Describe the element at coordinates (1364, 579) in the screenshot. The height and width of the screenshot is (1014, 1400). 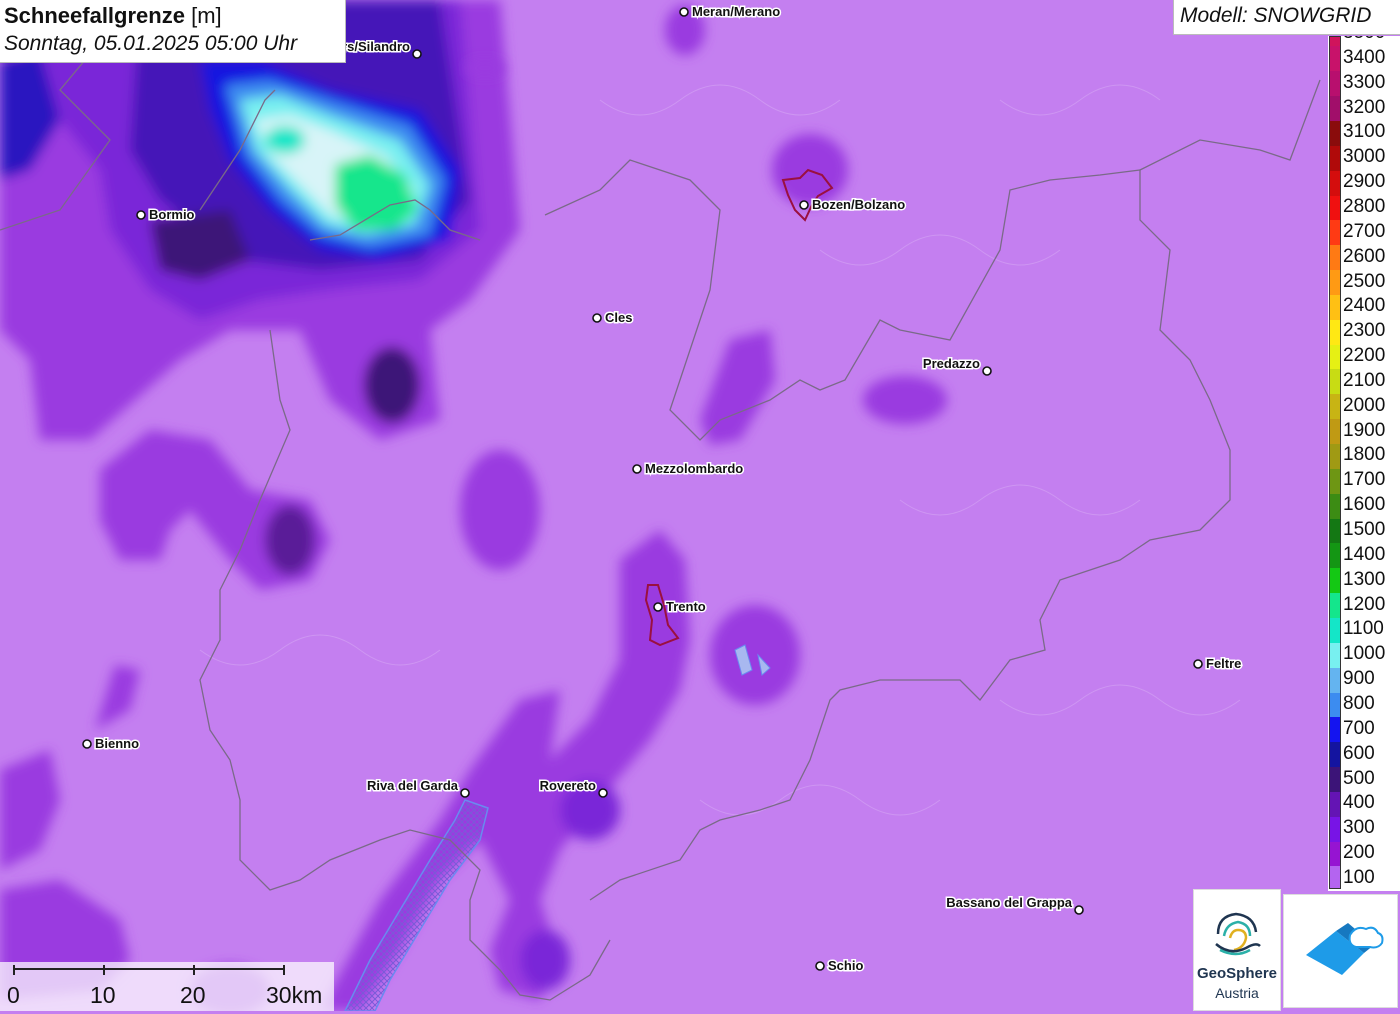
I see `legend-label-1300: 1300` at that location.